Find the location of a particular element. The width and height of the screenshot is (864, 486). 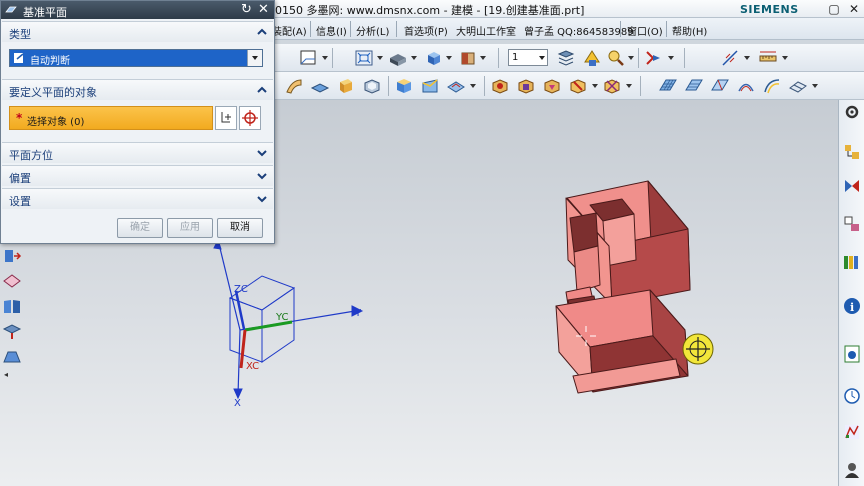

menu-preferences: 首选项(P) is located at coordinates (426, 30).